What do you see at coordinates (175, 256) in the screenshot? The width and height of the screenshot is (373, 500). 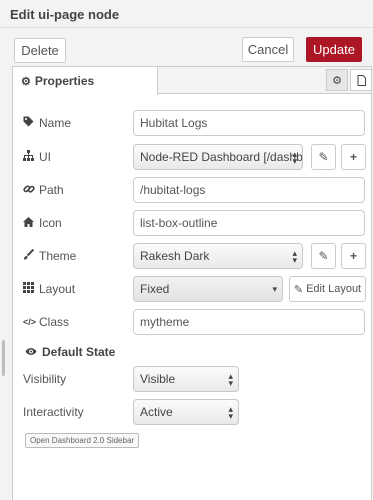 I see `theme-select-value: Rakesh Dark` at bounding box center [175, 256].